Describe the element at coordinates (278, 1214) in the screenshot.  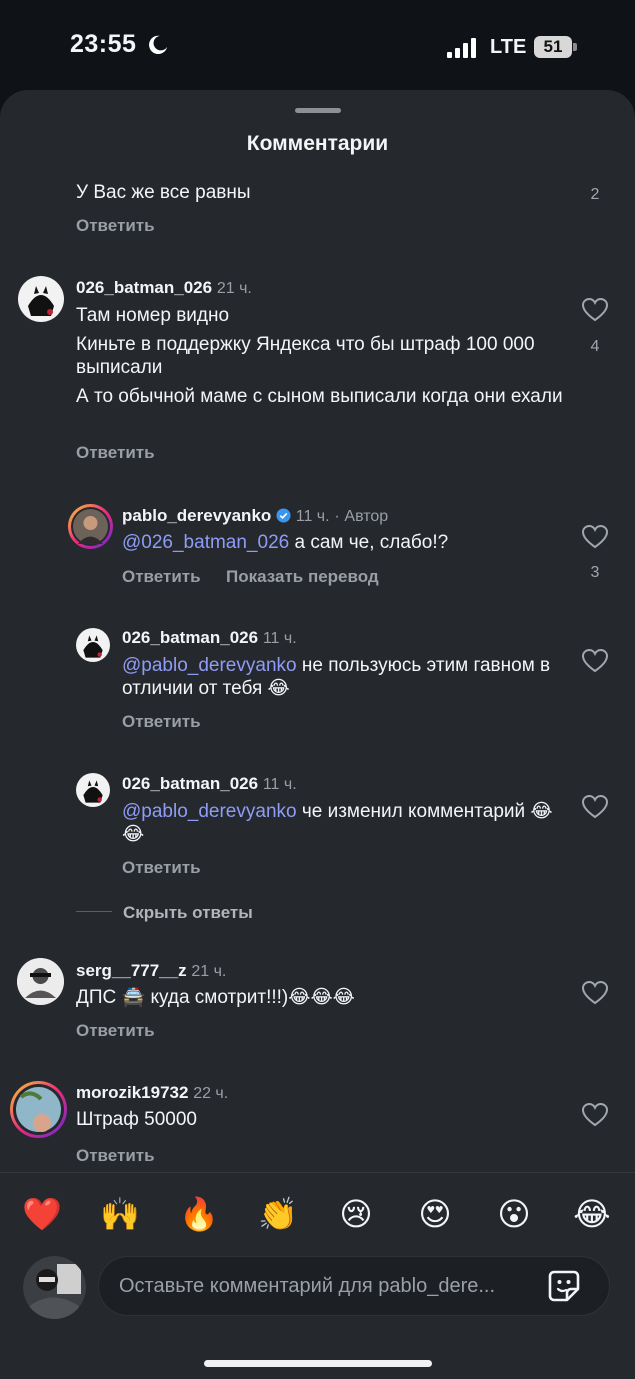
I see `reaction-clap: 👏` at that location.